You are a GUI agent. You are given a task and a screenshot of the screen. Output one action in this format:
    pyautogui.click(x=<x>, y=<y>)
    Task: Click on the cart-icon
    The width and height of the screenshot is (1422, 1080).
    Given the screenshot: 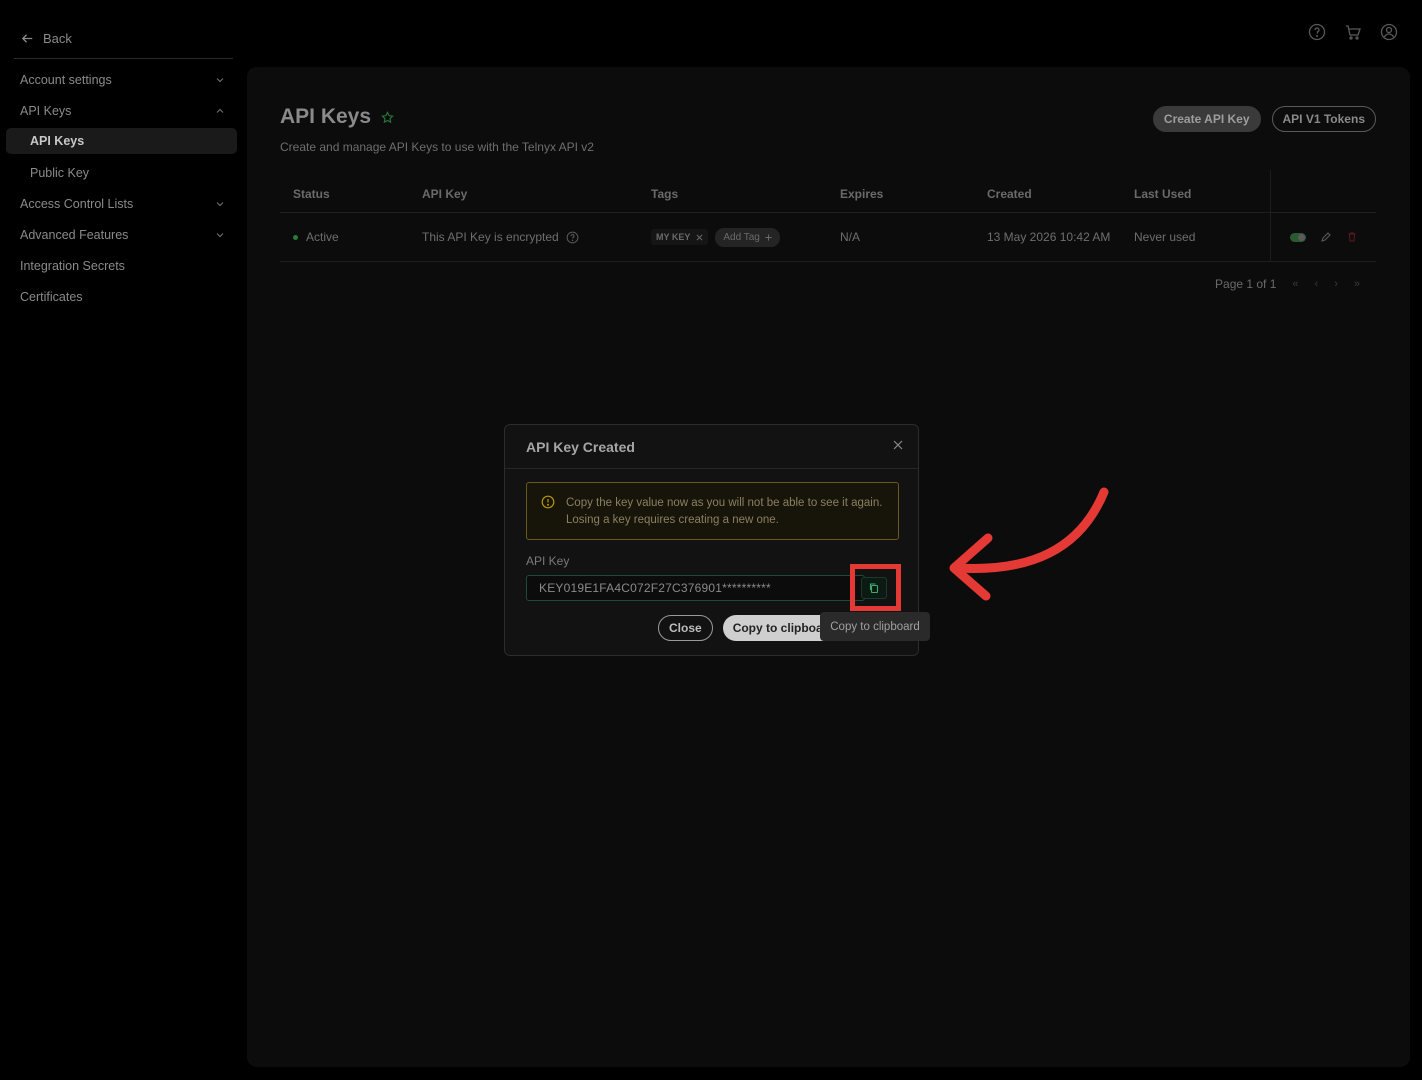 What is the action you would take?
    pyautogui.click(x=1353, y=32)
    